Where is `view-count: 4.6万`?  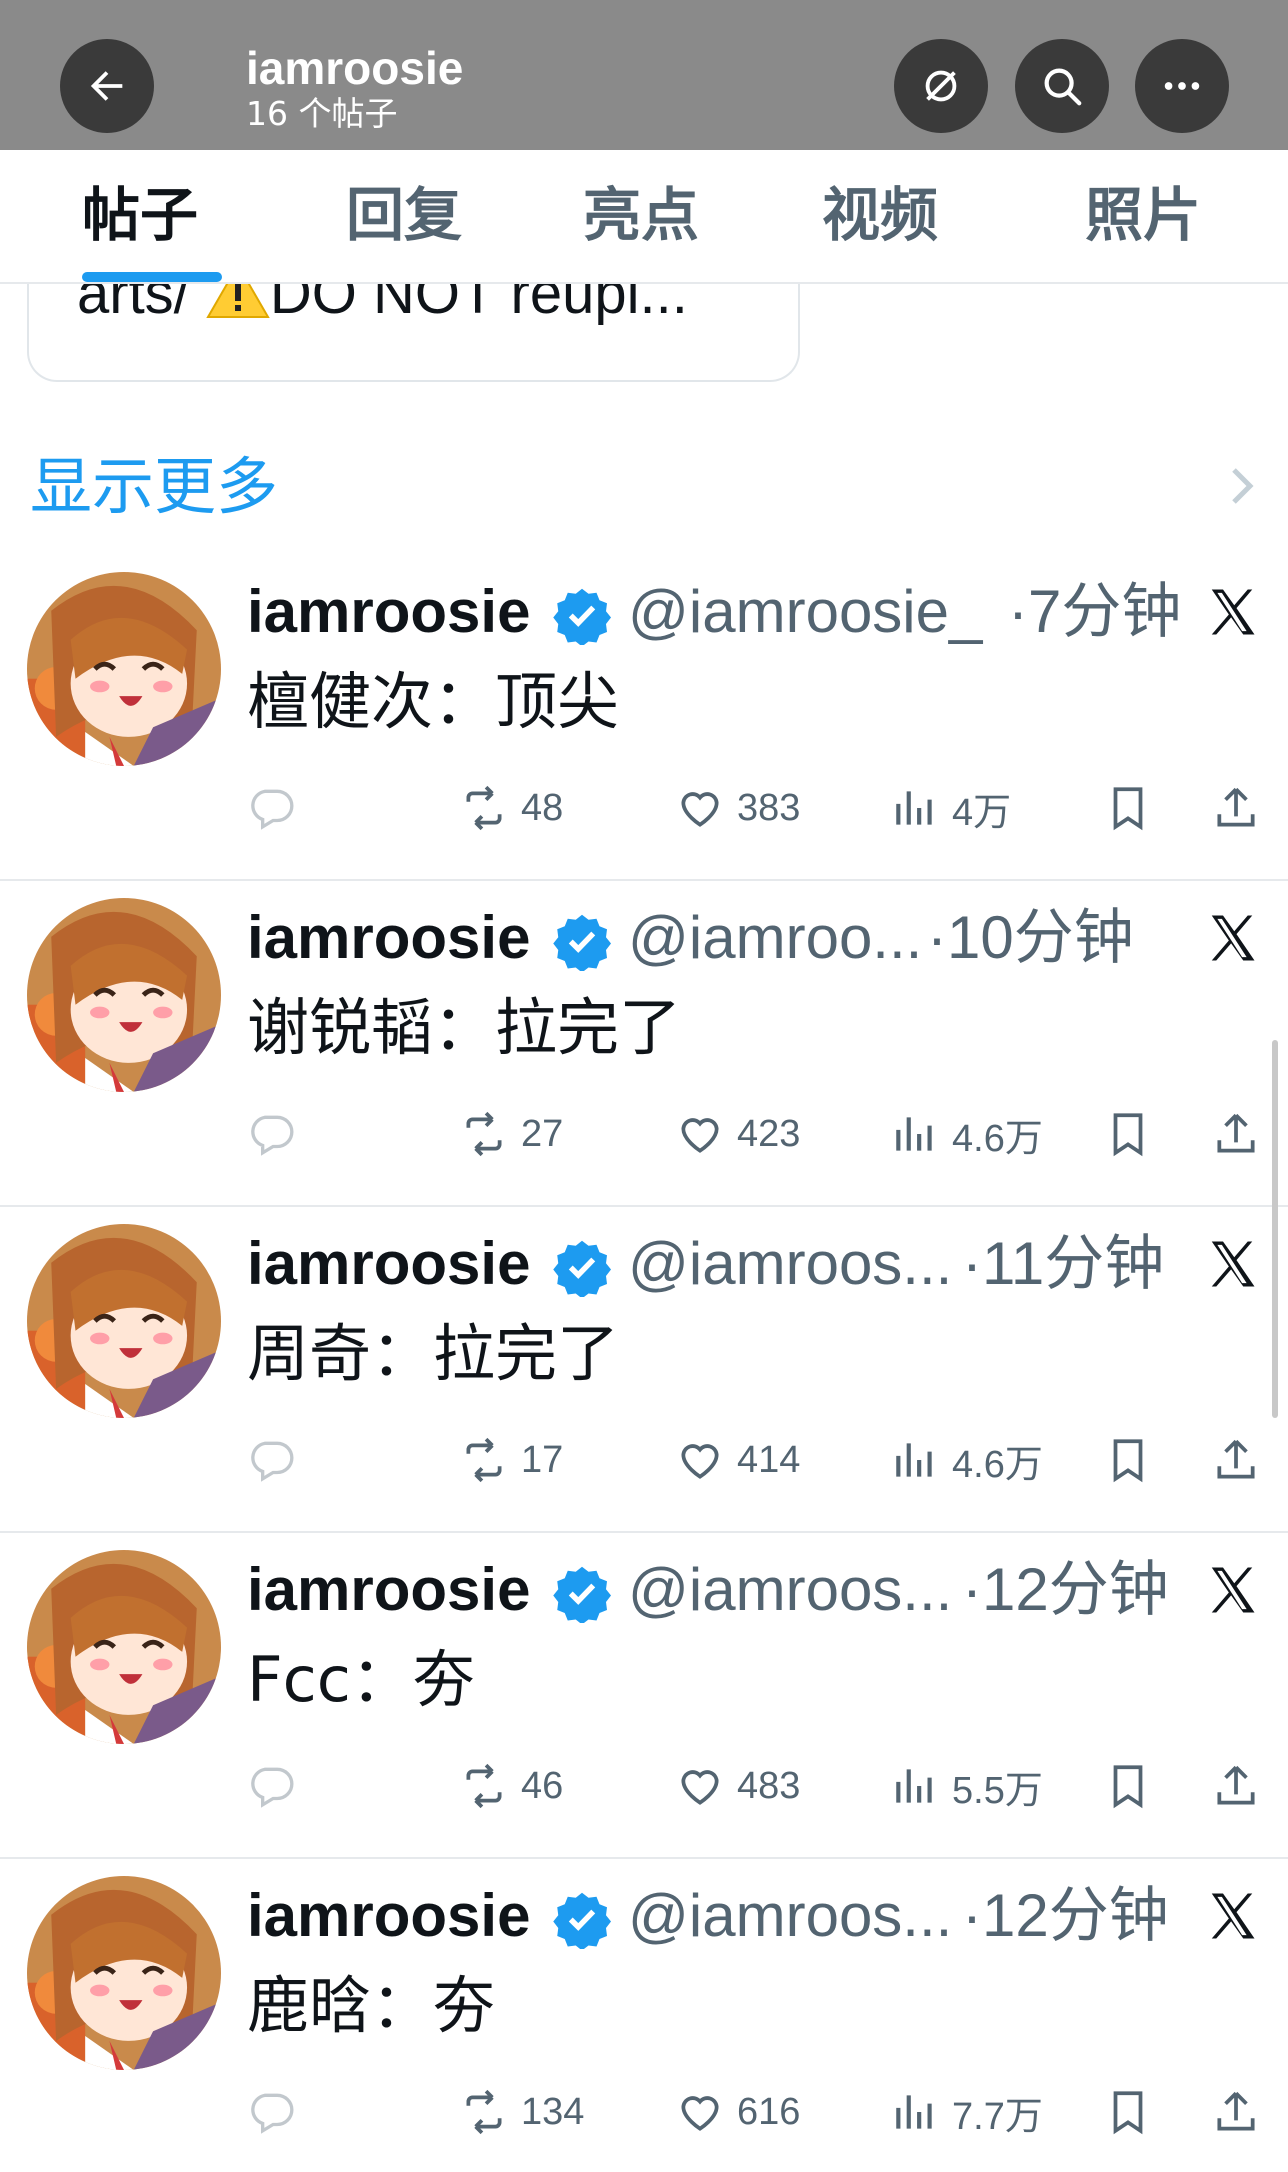 view-count: 4.6万 is located at coordinates (997, 1464).